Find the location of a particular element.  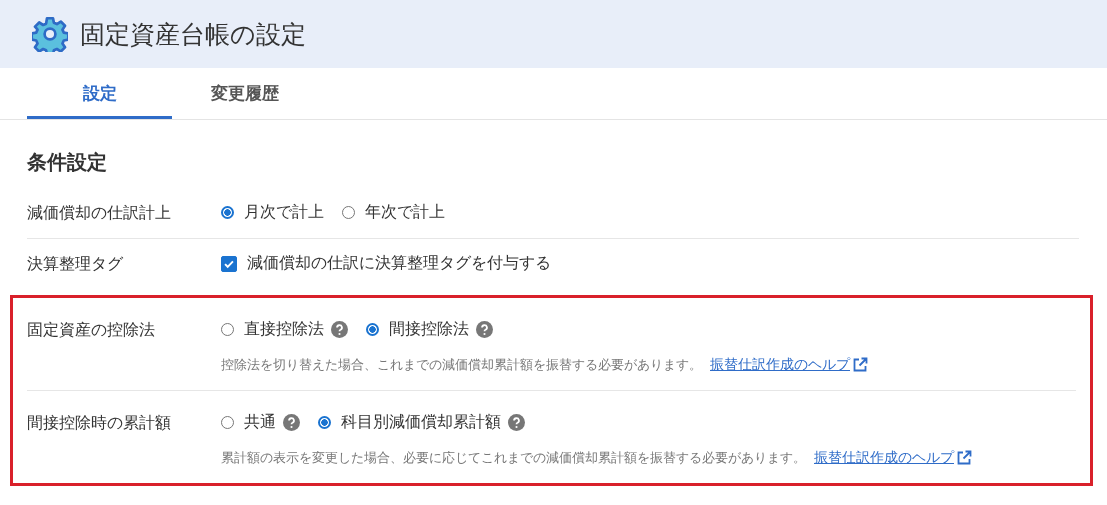

setting-label: 間接控除時の累計額 is located at coordinates (99, 423).